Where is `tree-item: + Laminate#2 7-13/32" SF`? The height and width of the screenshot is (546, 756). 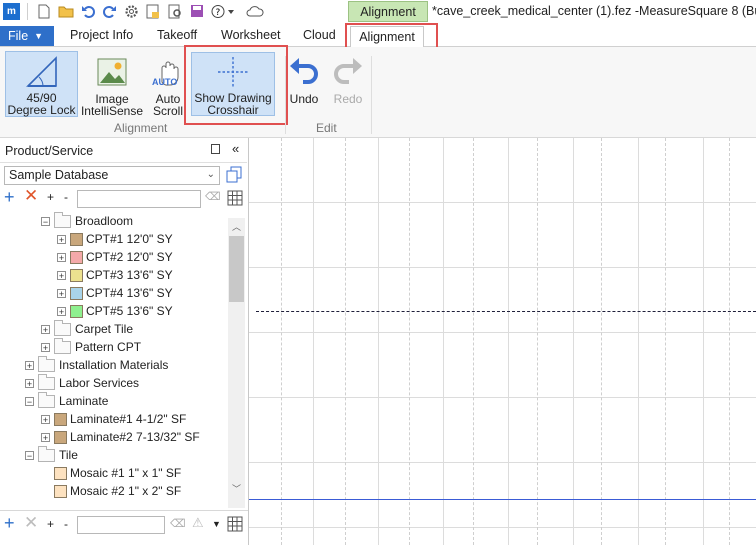
tree-item: + Laminate#2 7-13/32" SF is located at coordinates (120, 437).